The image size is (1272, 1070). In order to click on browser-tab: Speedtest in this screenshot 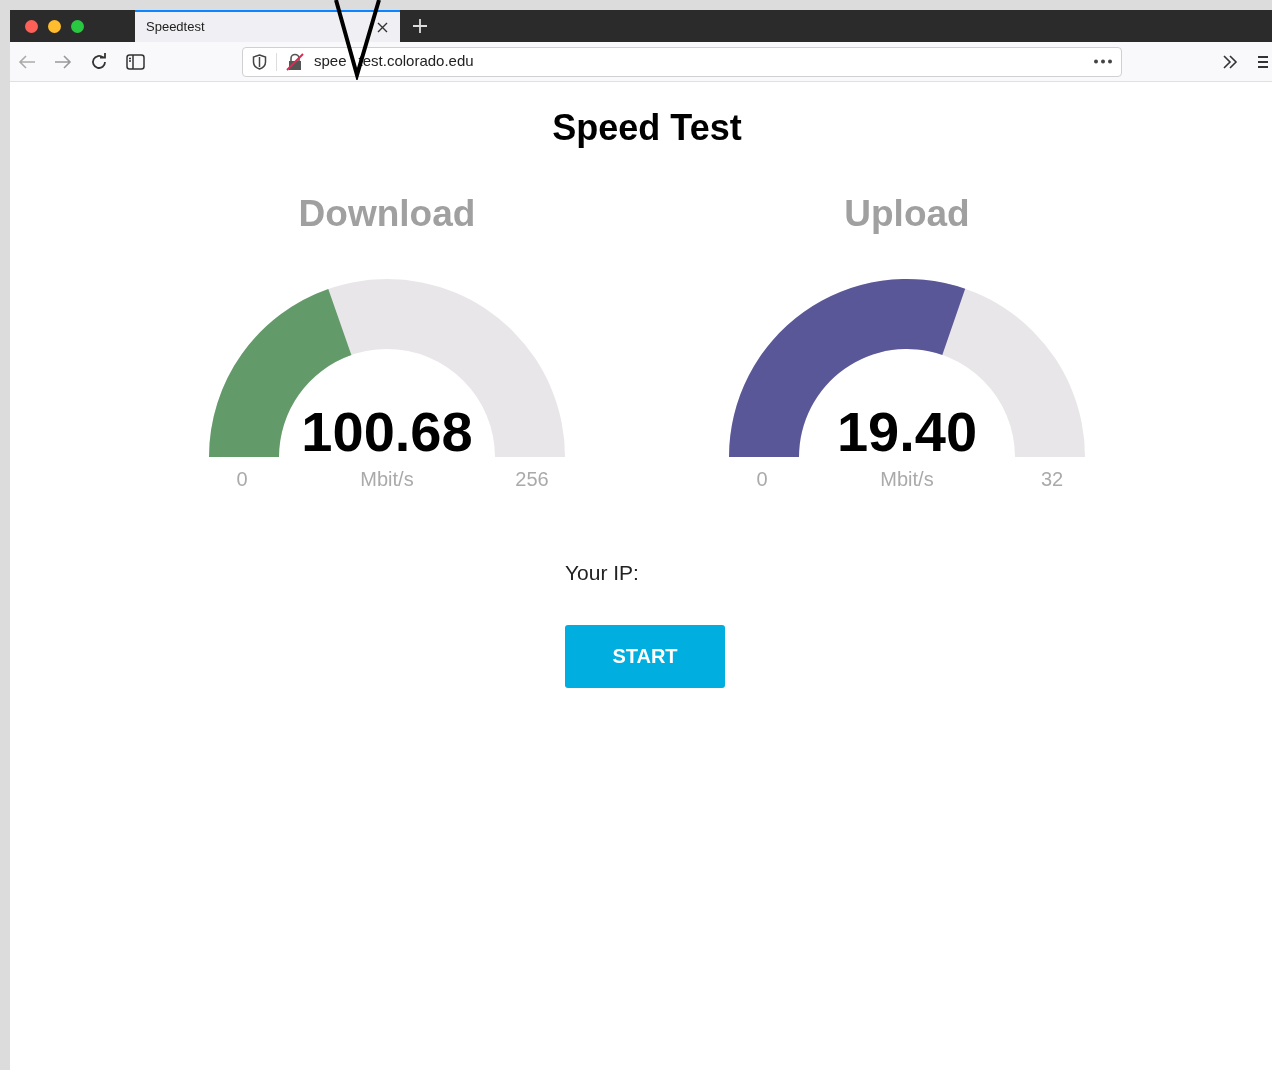, I will do `click(267, 26)`.